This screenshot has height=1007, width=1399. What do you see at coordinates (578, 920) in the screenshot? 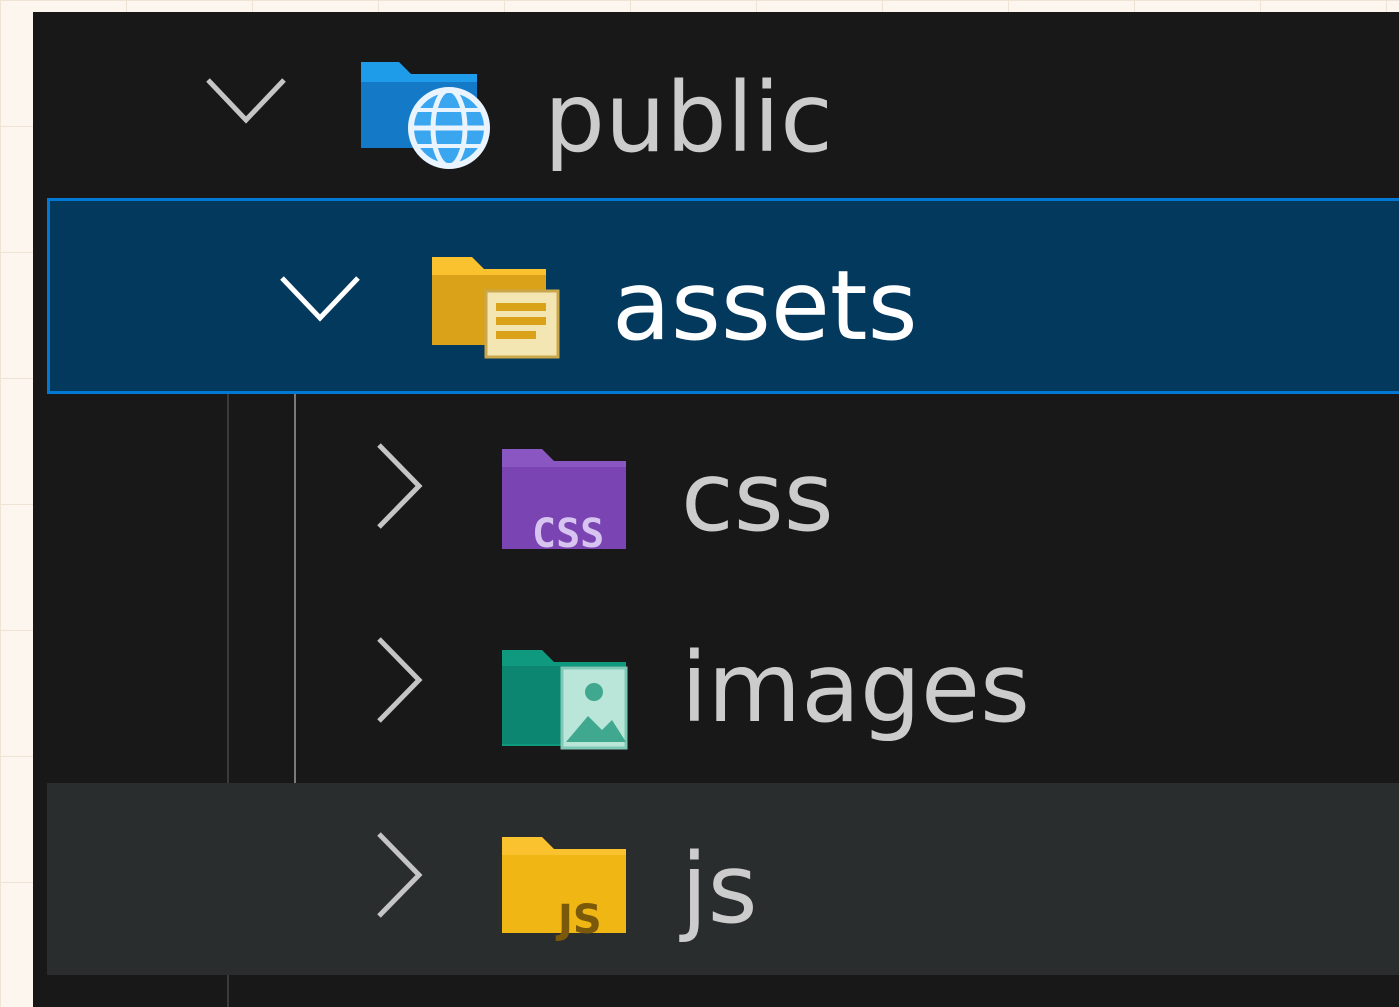
I see `js-badge-text: JS` at bounding box center [578, 920].